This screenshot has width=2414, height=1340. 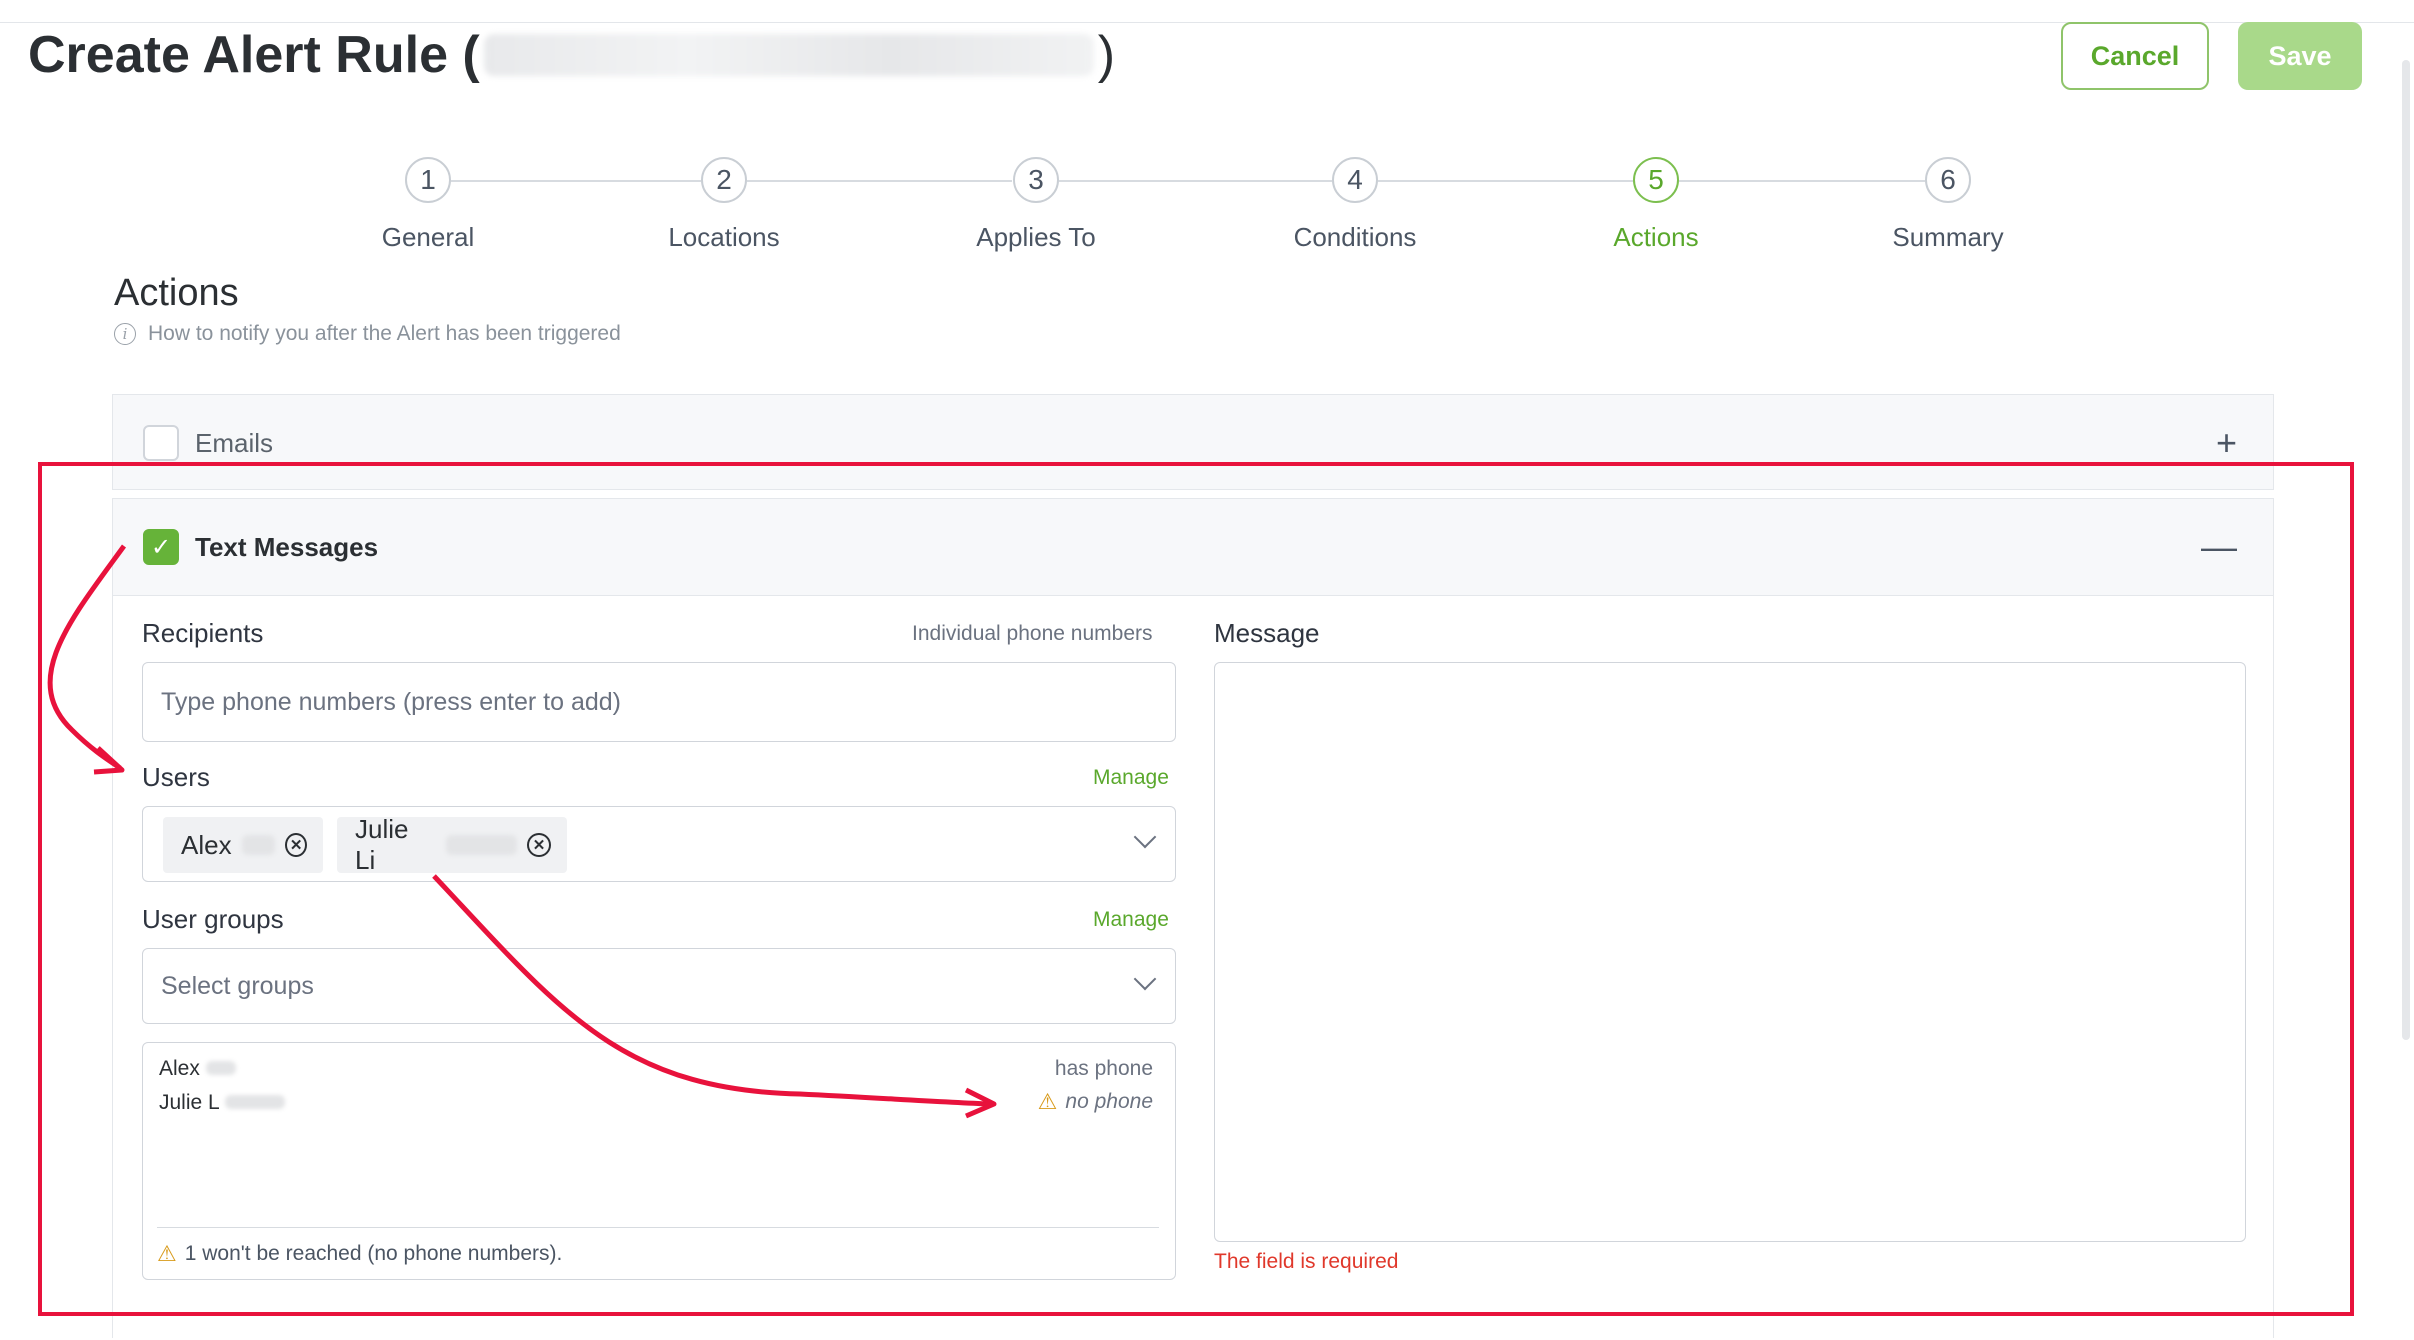 What do you see at coordinates (1656, 237) in the screenshot?
I see `step-5-label: Actions` at bounding box center [1656, 237].